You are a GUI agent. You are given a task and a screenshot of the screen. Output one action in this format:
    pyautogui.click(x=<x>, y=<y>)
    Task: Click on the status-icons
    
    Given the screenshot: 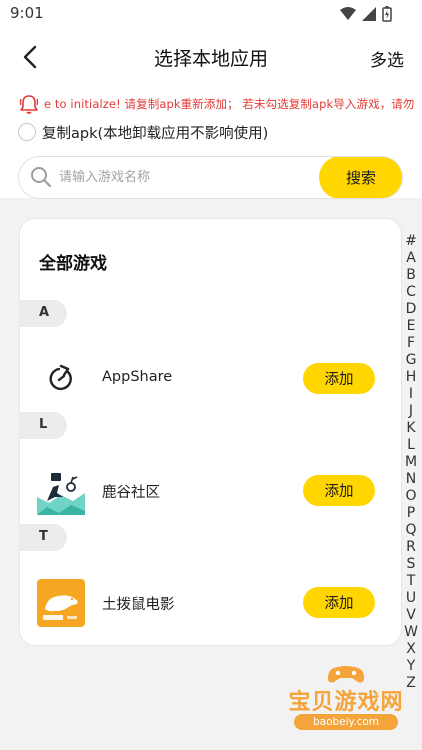 What is the action you would take?
    pyautogui.click(x=366, y=14)
    